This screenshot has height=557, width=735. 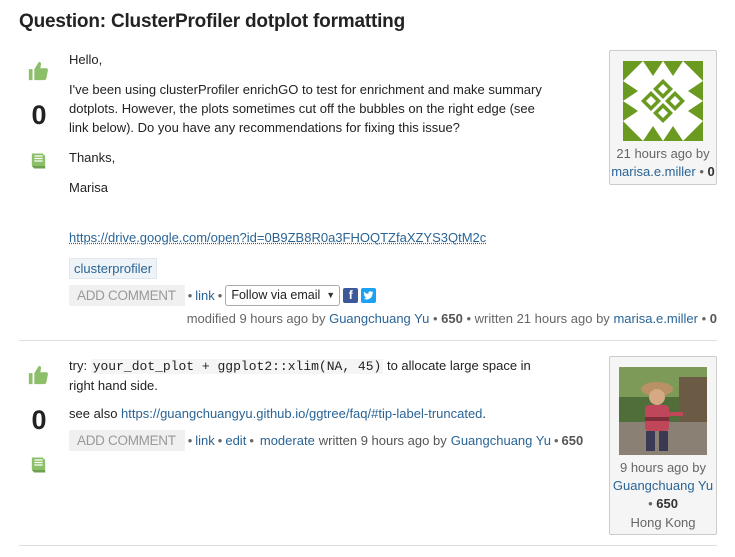 What do you see at coordinates (663, 153) in the screenshot?
I see `user-time: 21 hours ago by` at bounding box center [663, 153].